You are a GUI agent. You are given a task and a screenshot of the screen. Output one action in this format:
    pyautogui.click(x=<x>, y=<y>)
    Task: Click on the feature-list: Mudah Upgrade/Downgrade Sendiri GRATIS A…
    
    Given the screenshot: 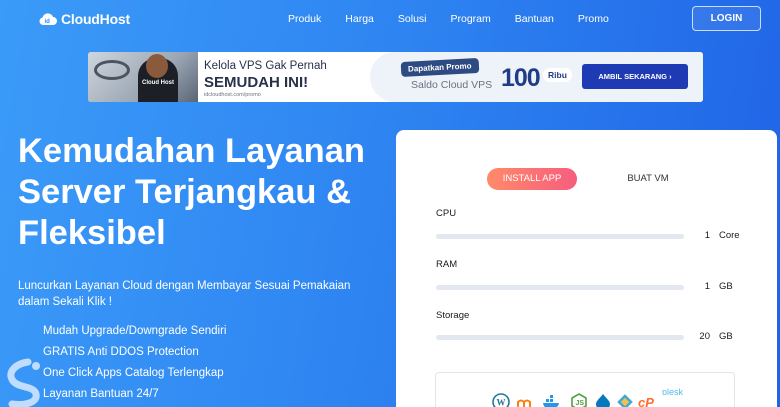 What is the action you would take?
    pyautogui.click(x=134, y=365)
    